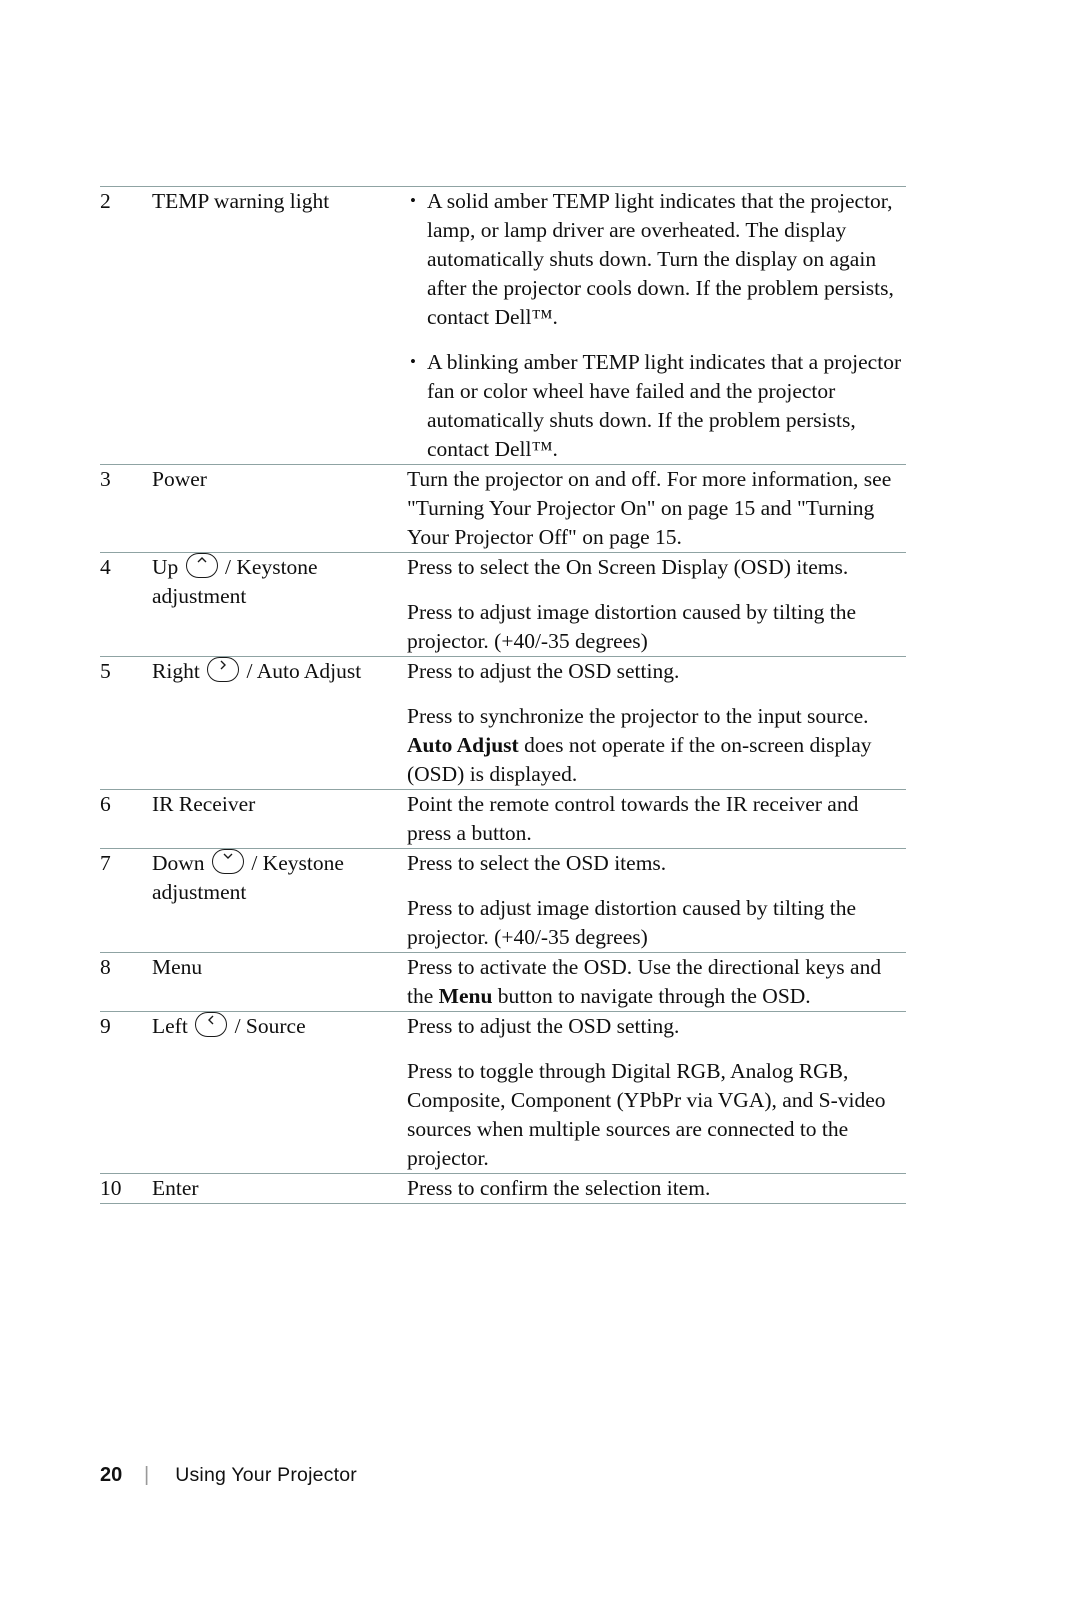  Describe the element at coordinates (279, 982) in the screenshot. I see `row-control-name: Menu` at that location.